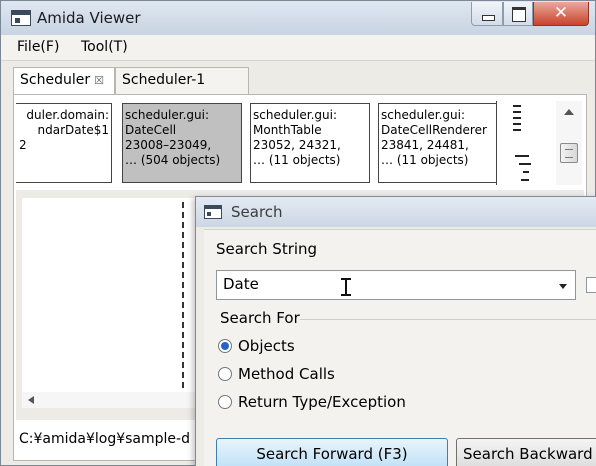 The image size is (596, 466). What do you see at coordinates (298, 18) in the screenshot?
I see `title-bar: Amida Viewer ✕` at bounding box center [298, 18].